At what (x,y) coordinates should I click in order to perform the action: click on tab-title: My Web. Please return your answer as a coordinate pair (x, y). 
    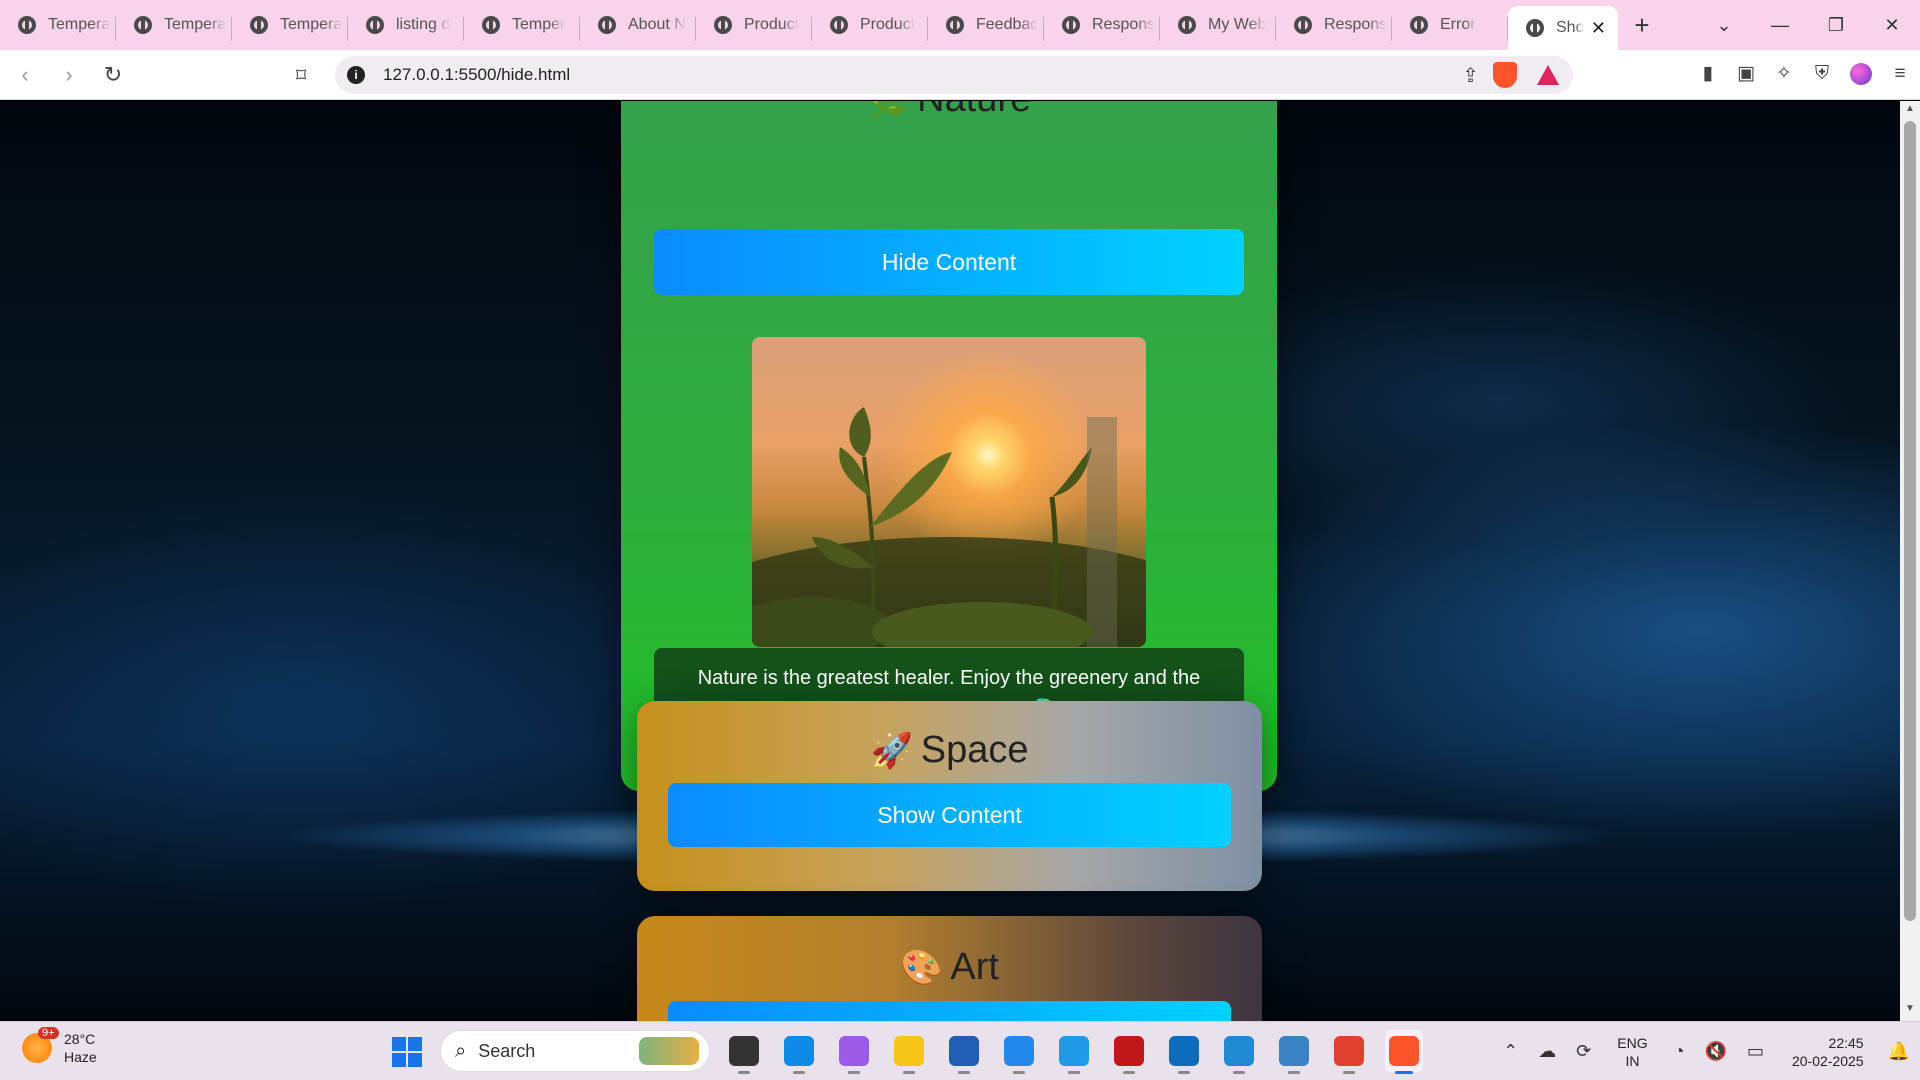
    Looking at the image, I should click on (1237, 24).